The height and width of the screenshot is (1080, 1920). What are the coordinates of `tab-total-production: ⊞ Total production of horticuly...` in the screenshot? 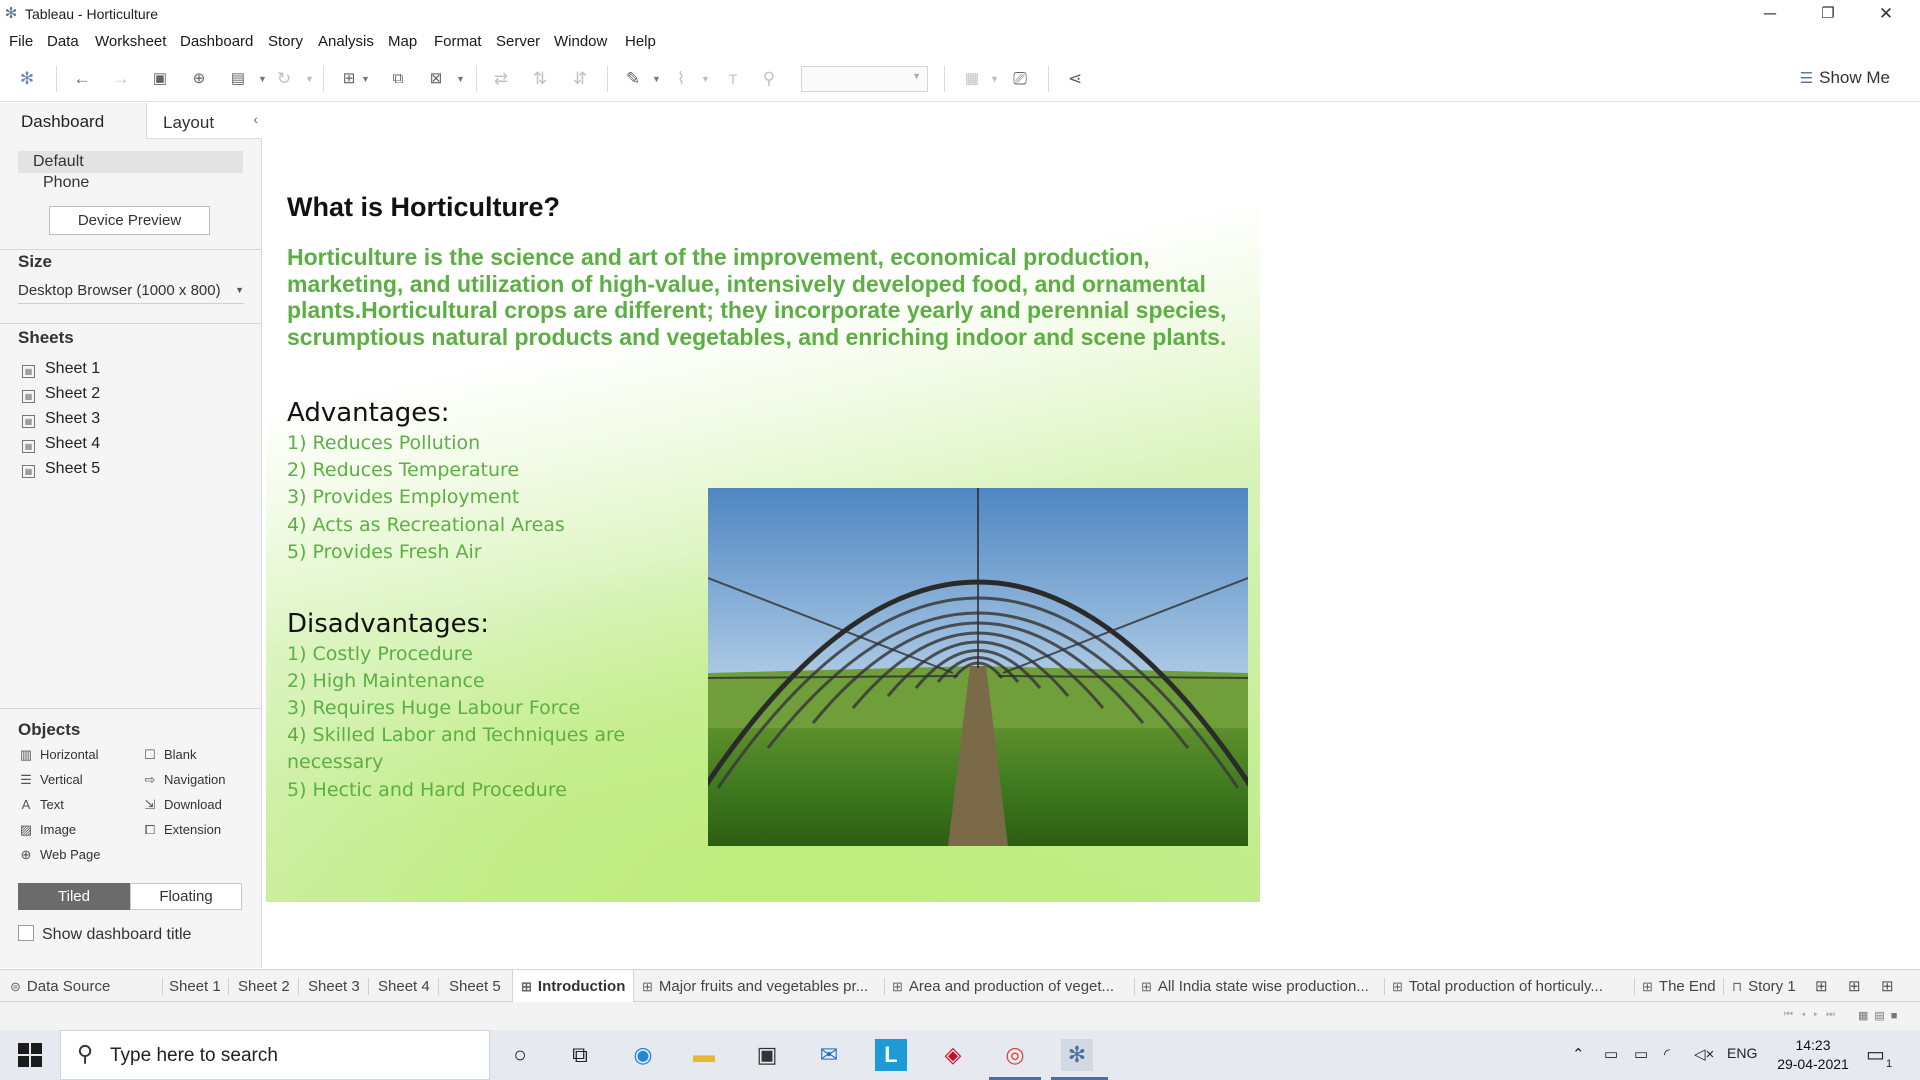 It's located at (1512, 986).